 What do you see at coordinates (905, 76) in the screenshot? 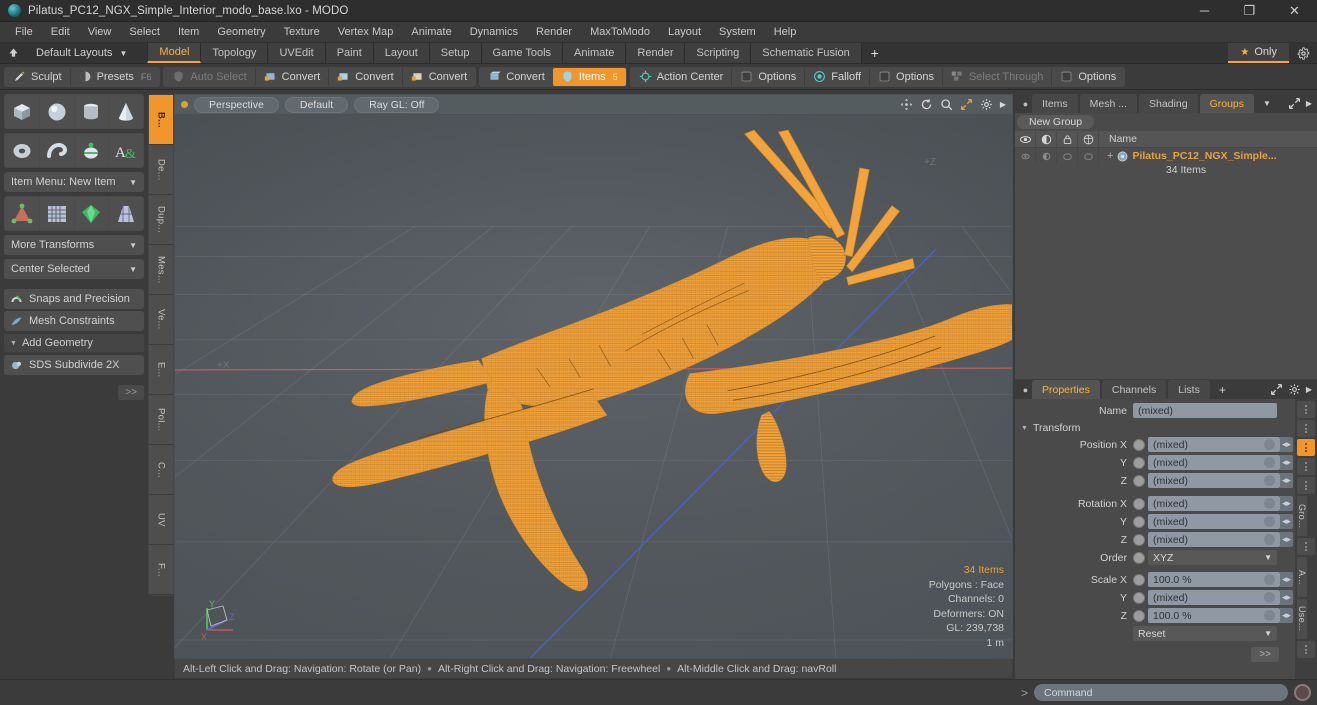
I see `falloff-options-button: Options` at bounding box center [905, 76].